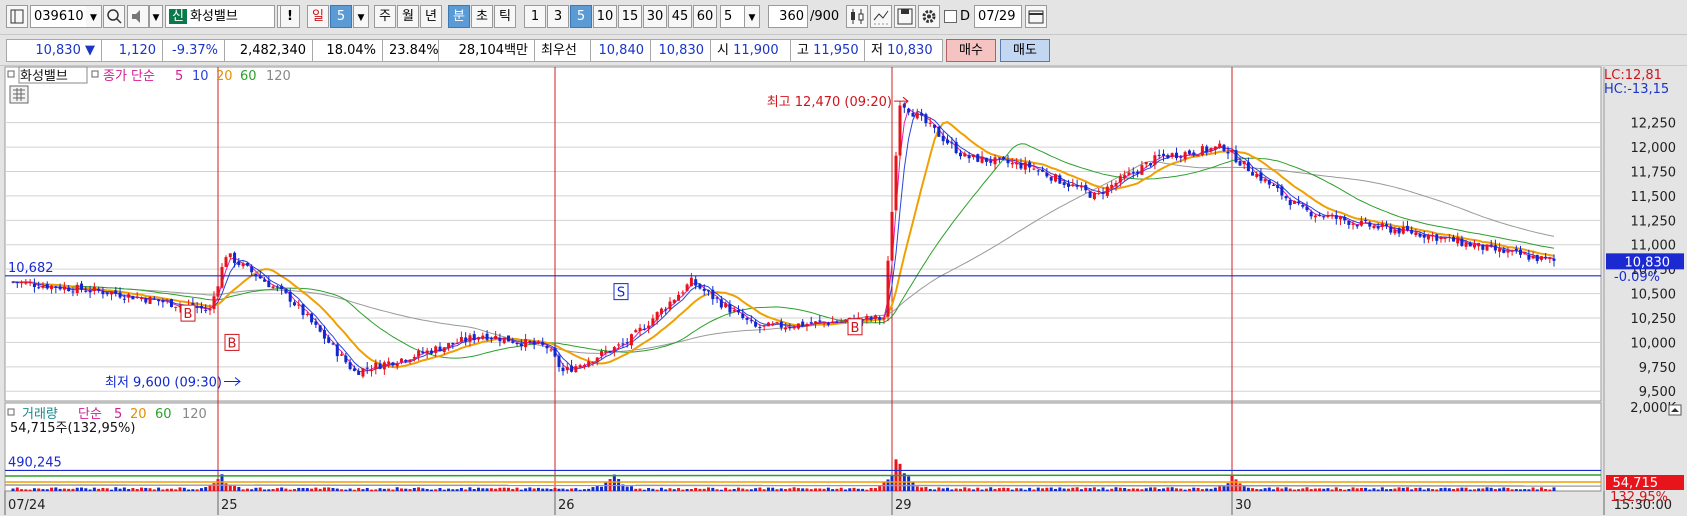 The image size is (1687, 516). I want to click on period-minute: 분, so click(459, 16).